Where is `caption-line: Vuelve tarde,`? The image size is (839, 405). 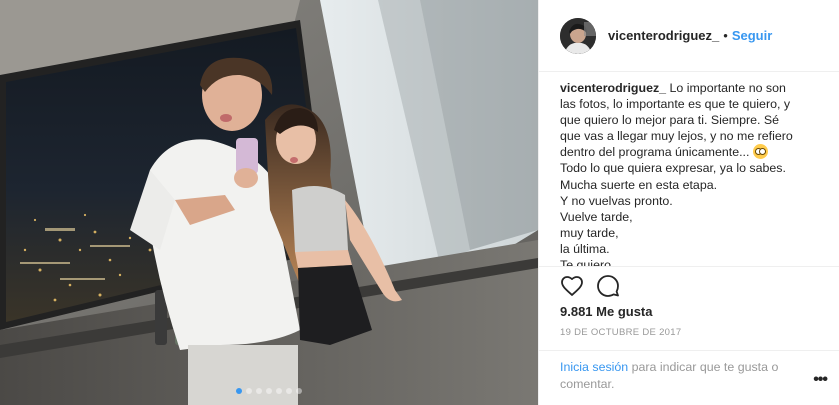 caption-line: Vuelve tarde, is located at coordinates (596, 216).